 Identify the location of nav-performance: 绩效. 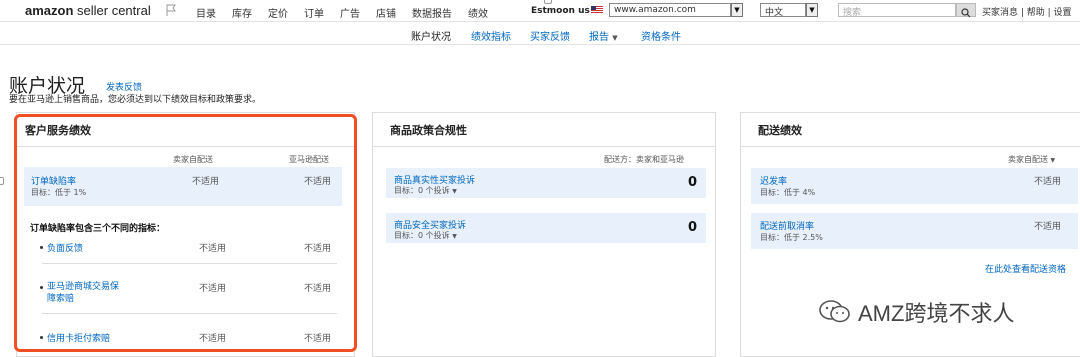
(478, 12).